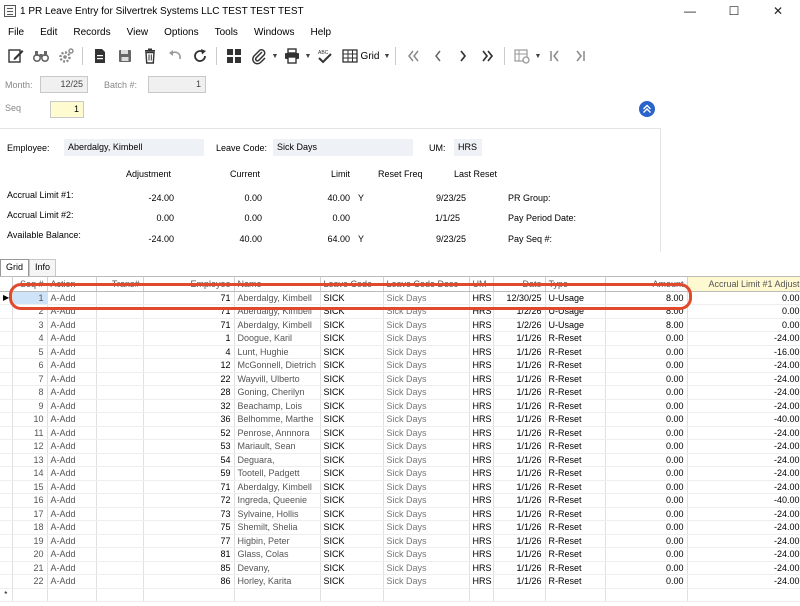  I want to click on cell-seq: 14, so click(30, 473).